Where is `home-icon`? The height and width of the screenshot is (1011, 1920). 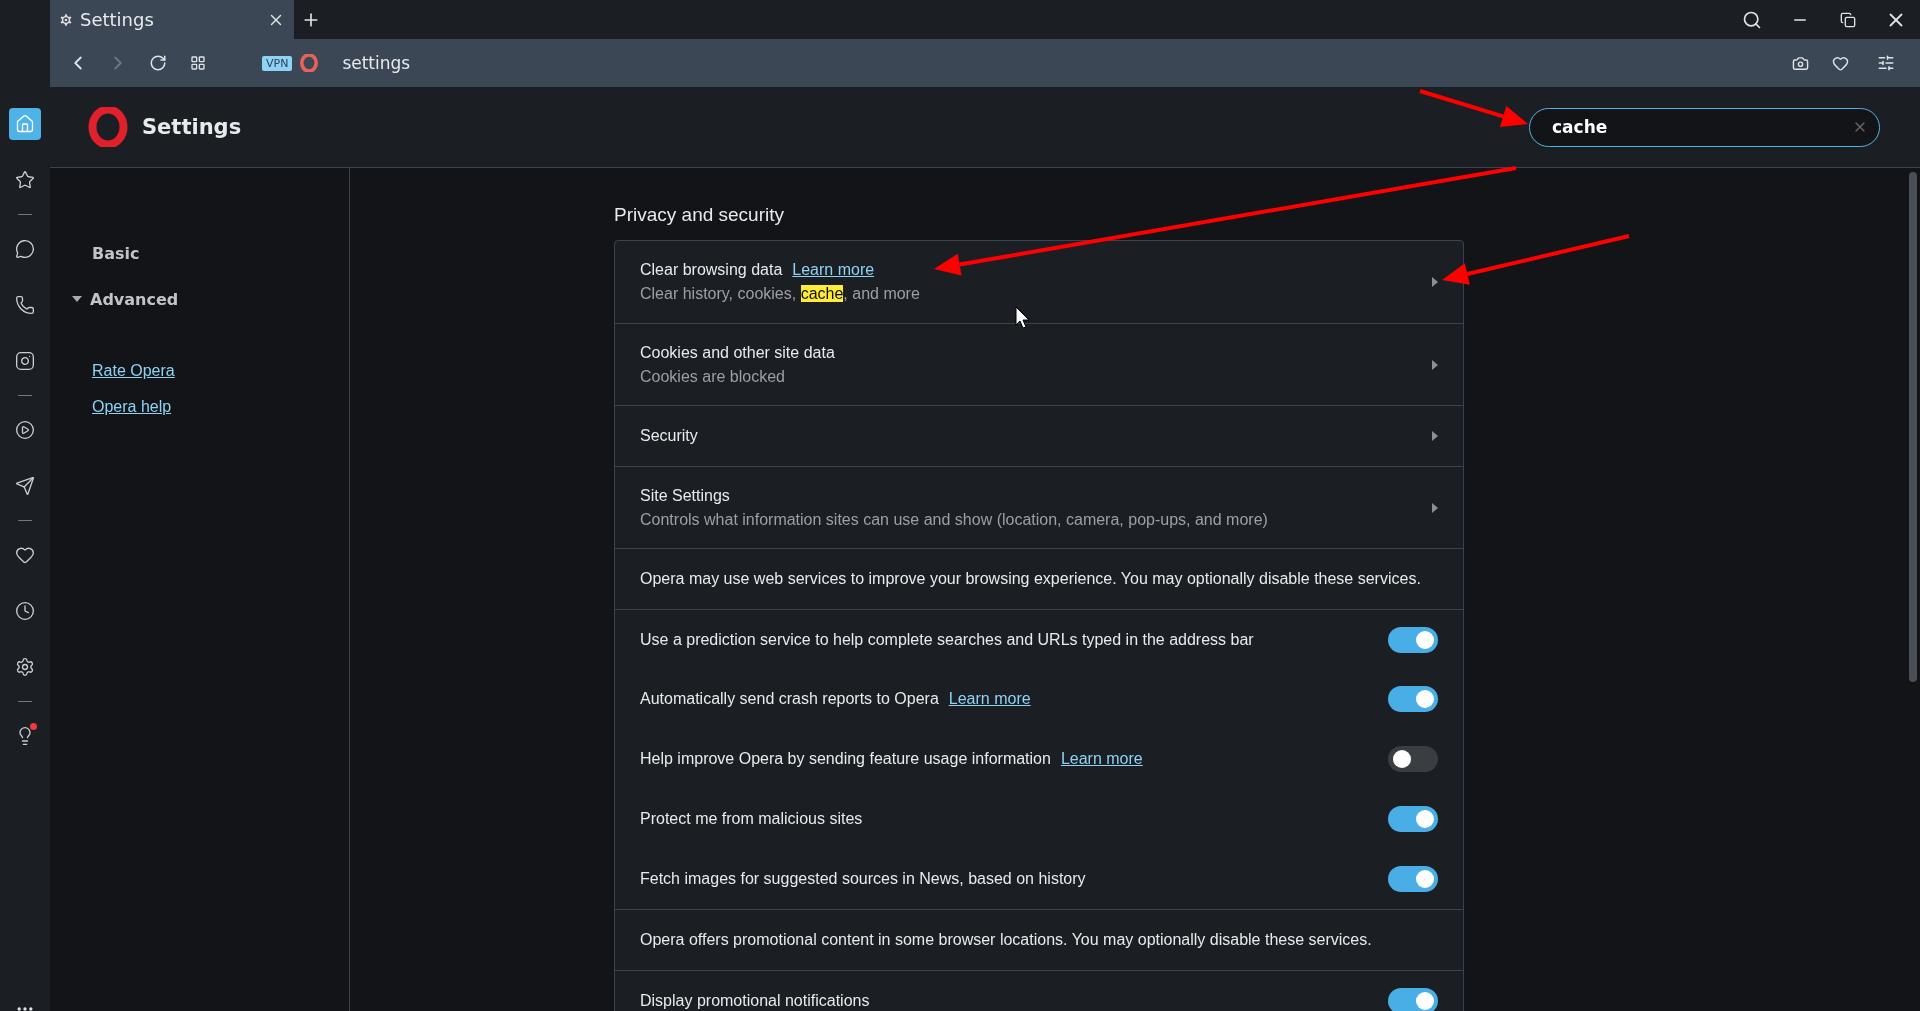
home-icon is located at coordinates (25, 124).